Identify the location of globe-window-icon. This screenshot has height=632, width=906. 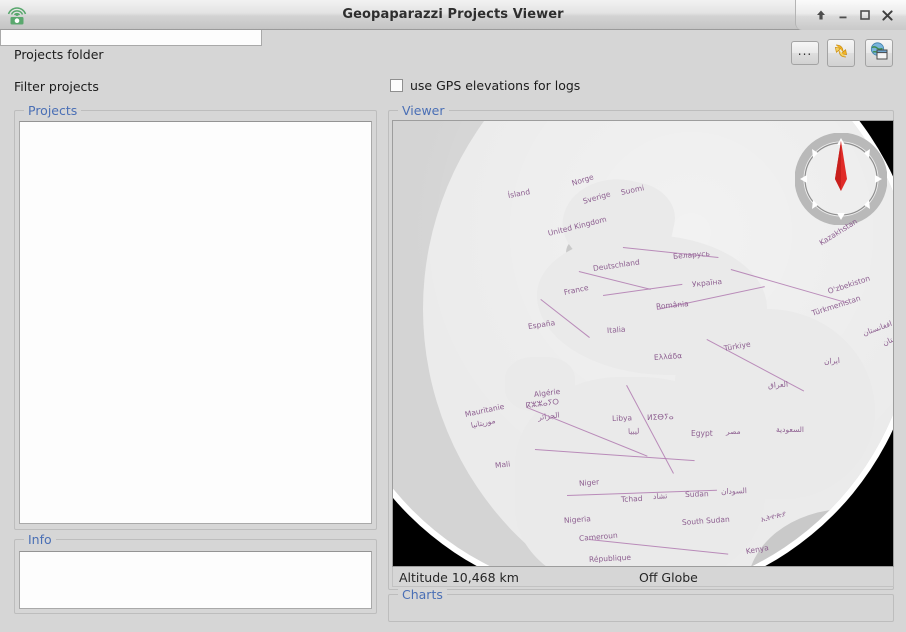
(879, 53).